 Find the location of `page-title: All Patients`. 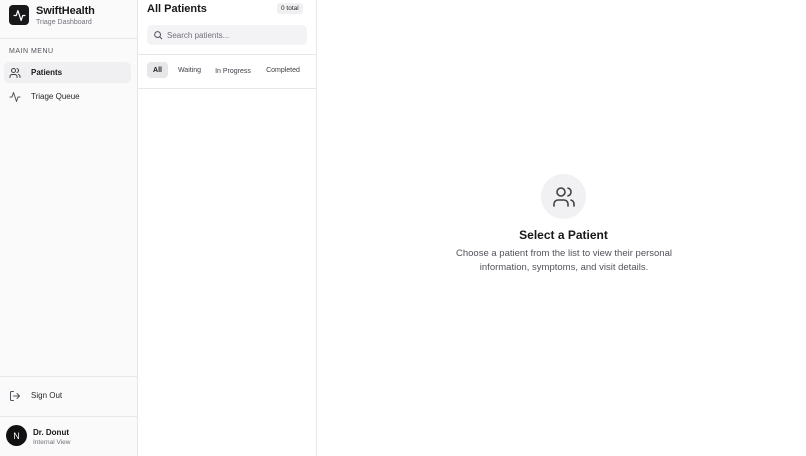

page-title: All Patients is located at coordinates (177, 9).